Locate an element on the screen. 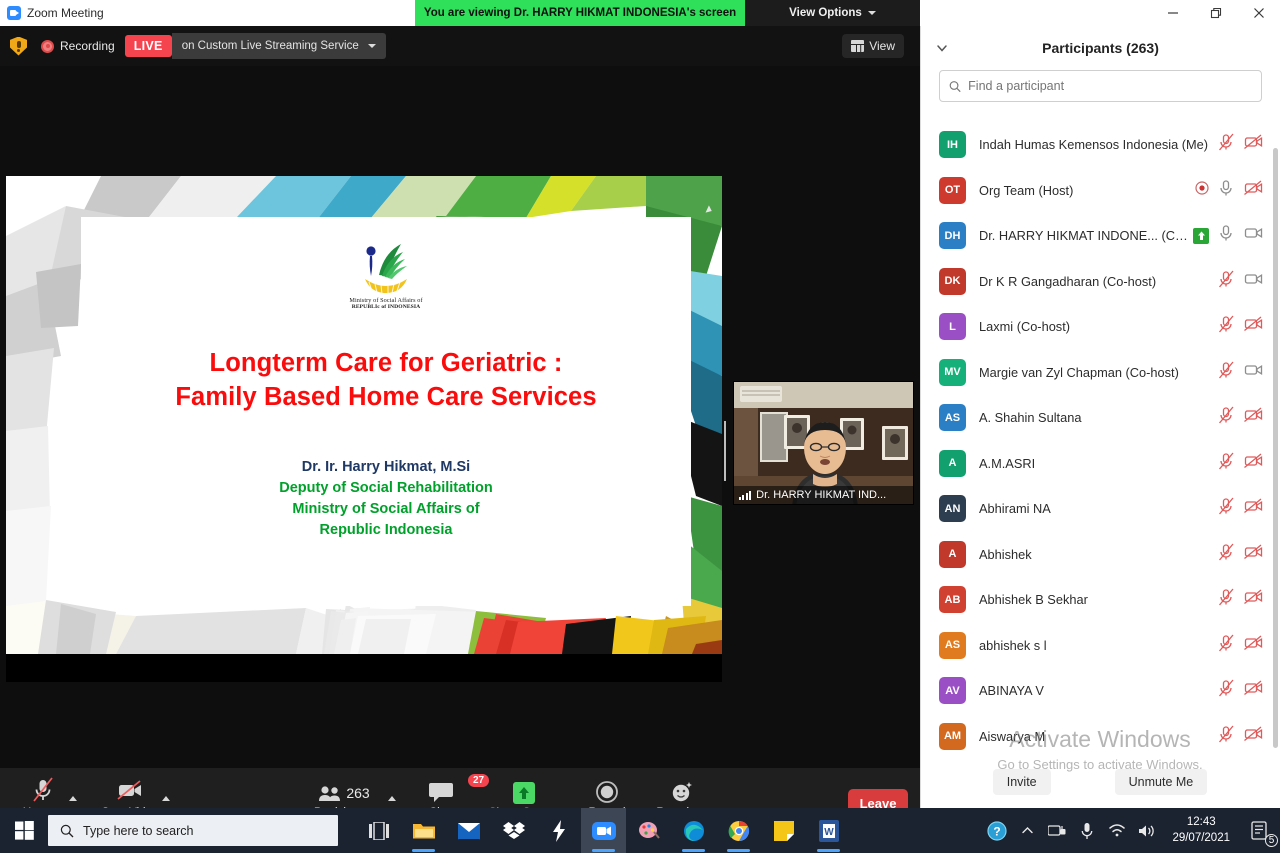 The height and width of the screenshot is (853, 1280). slide-title-line2: Family Based Home Care Services is located at coordinates (386, 397).